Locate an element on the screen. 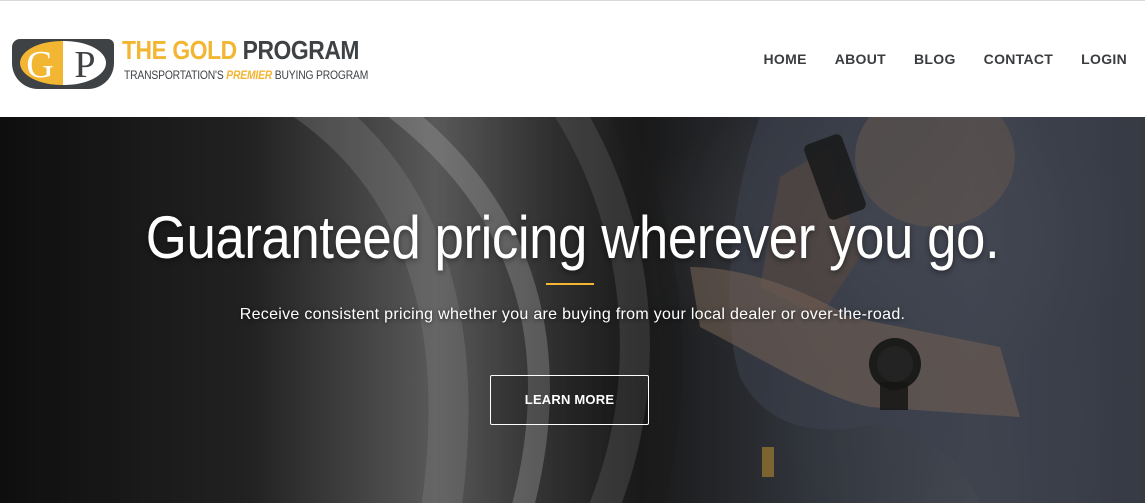  tagline-highlight: PREMIER is located at coordinates (249, 75).